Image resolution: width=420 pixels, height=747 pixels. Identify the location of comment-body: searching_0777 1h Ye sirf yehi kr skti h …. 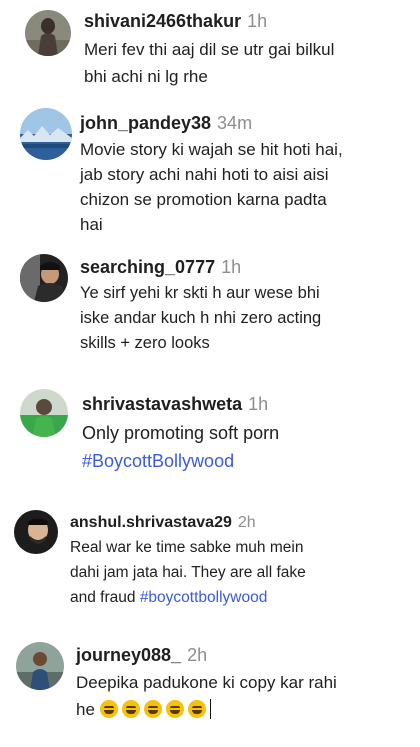
(201, 306).